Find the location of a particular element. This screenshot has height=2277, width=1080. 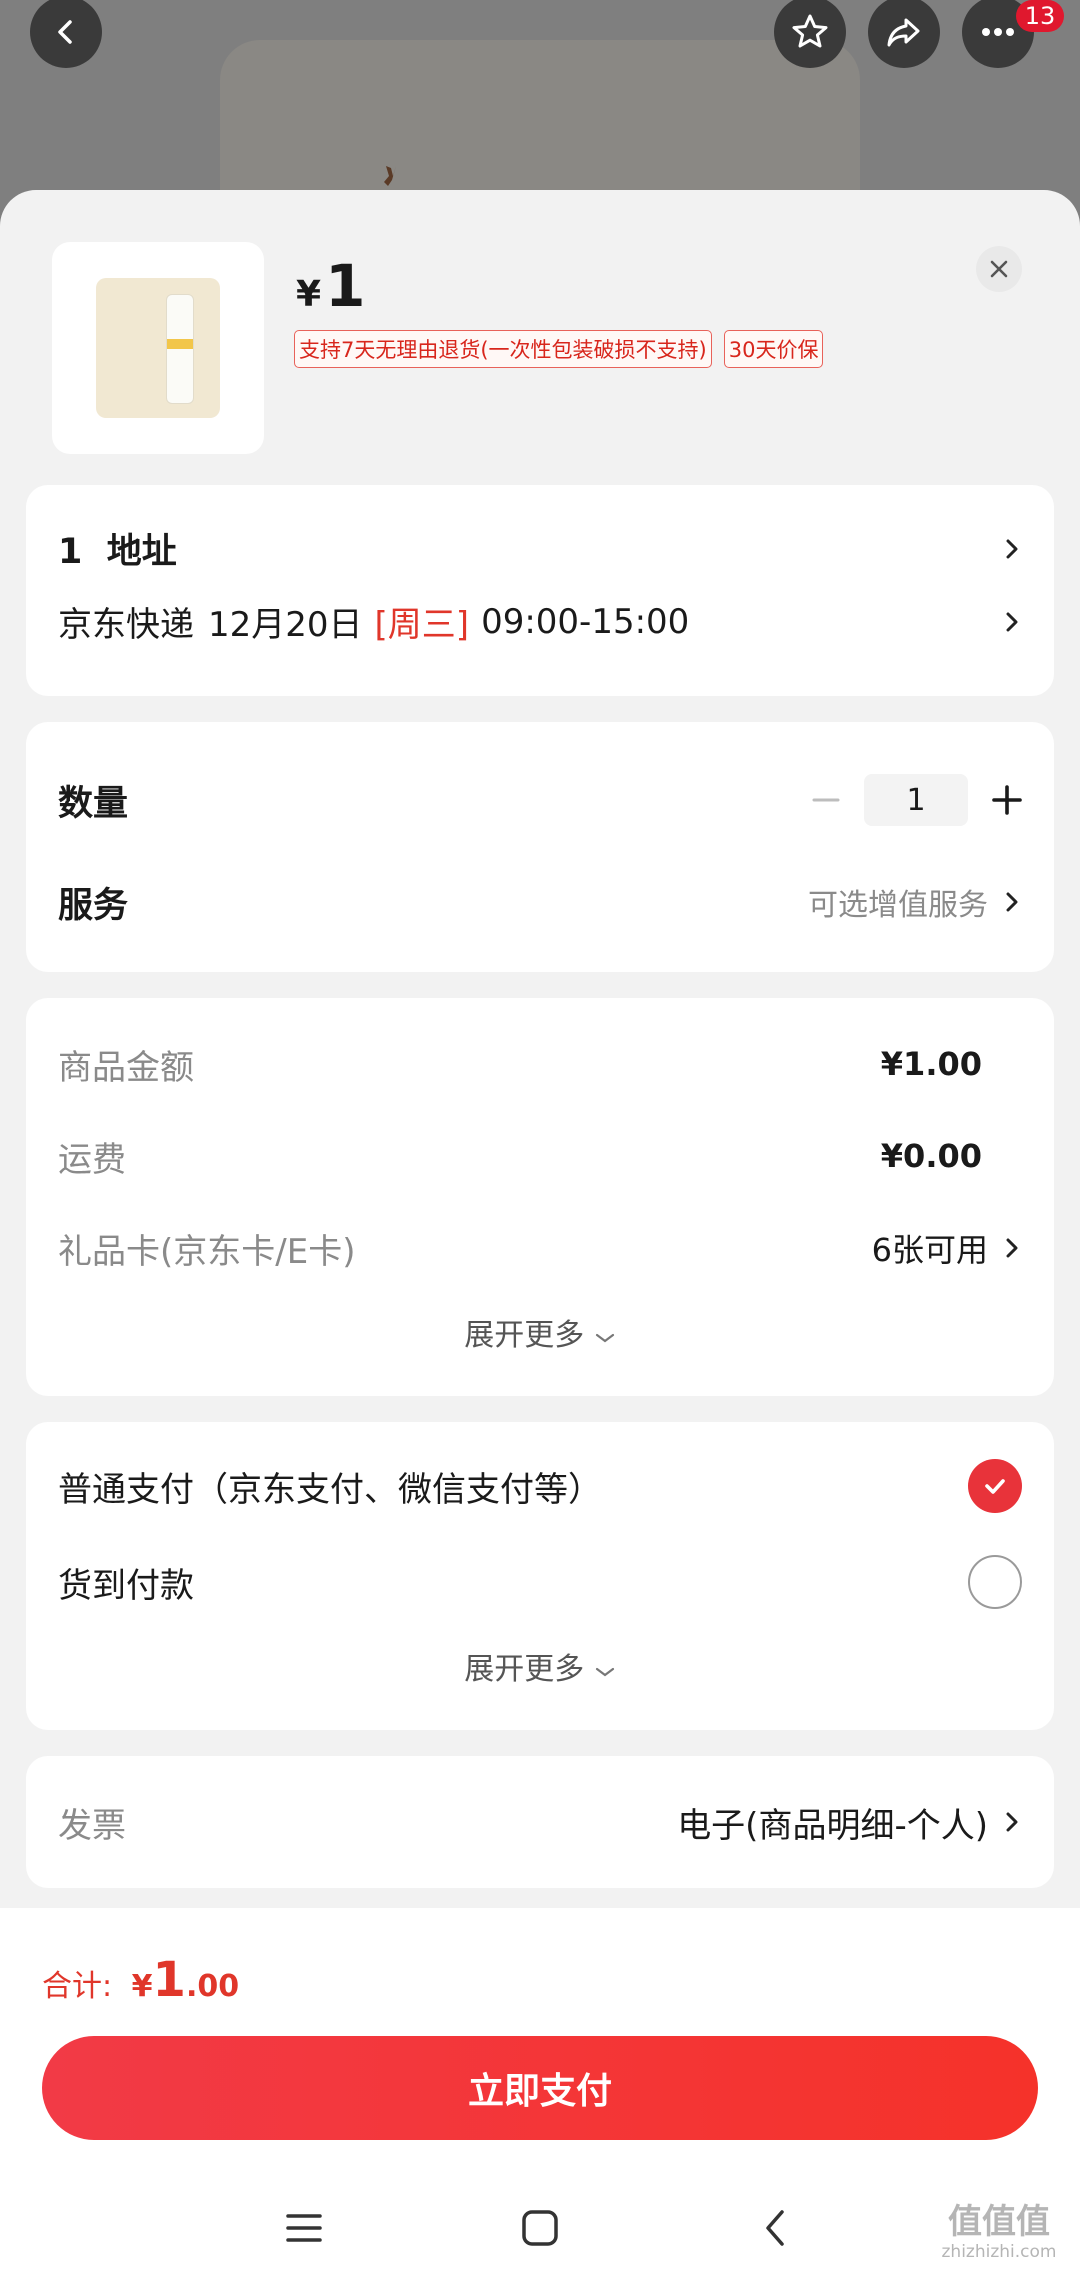

more-icon is located at coordinates (998, 32).